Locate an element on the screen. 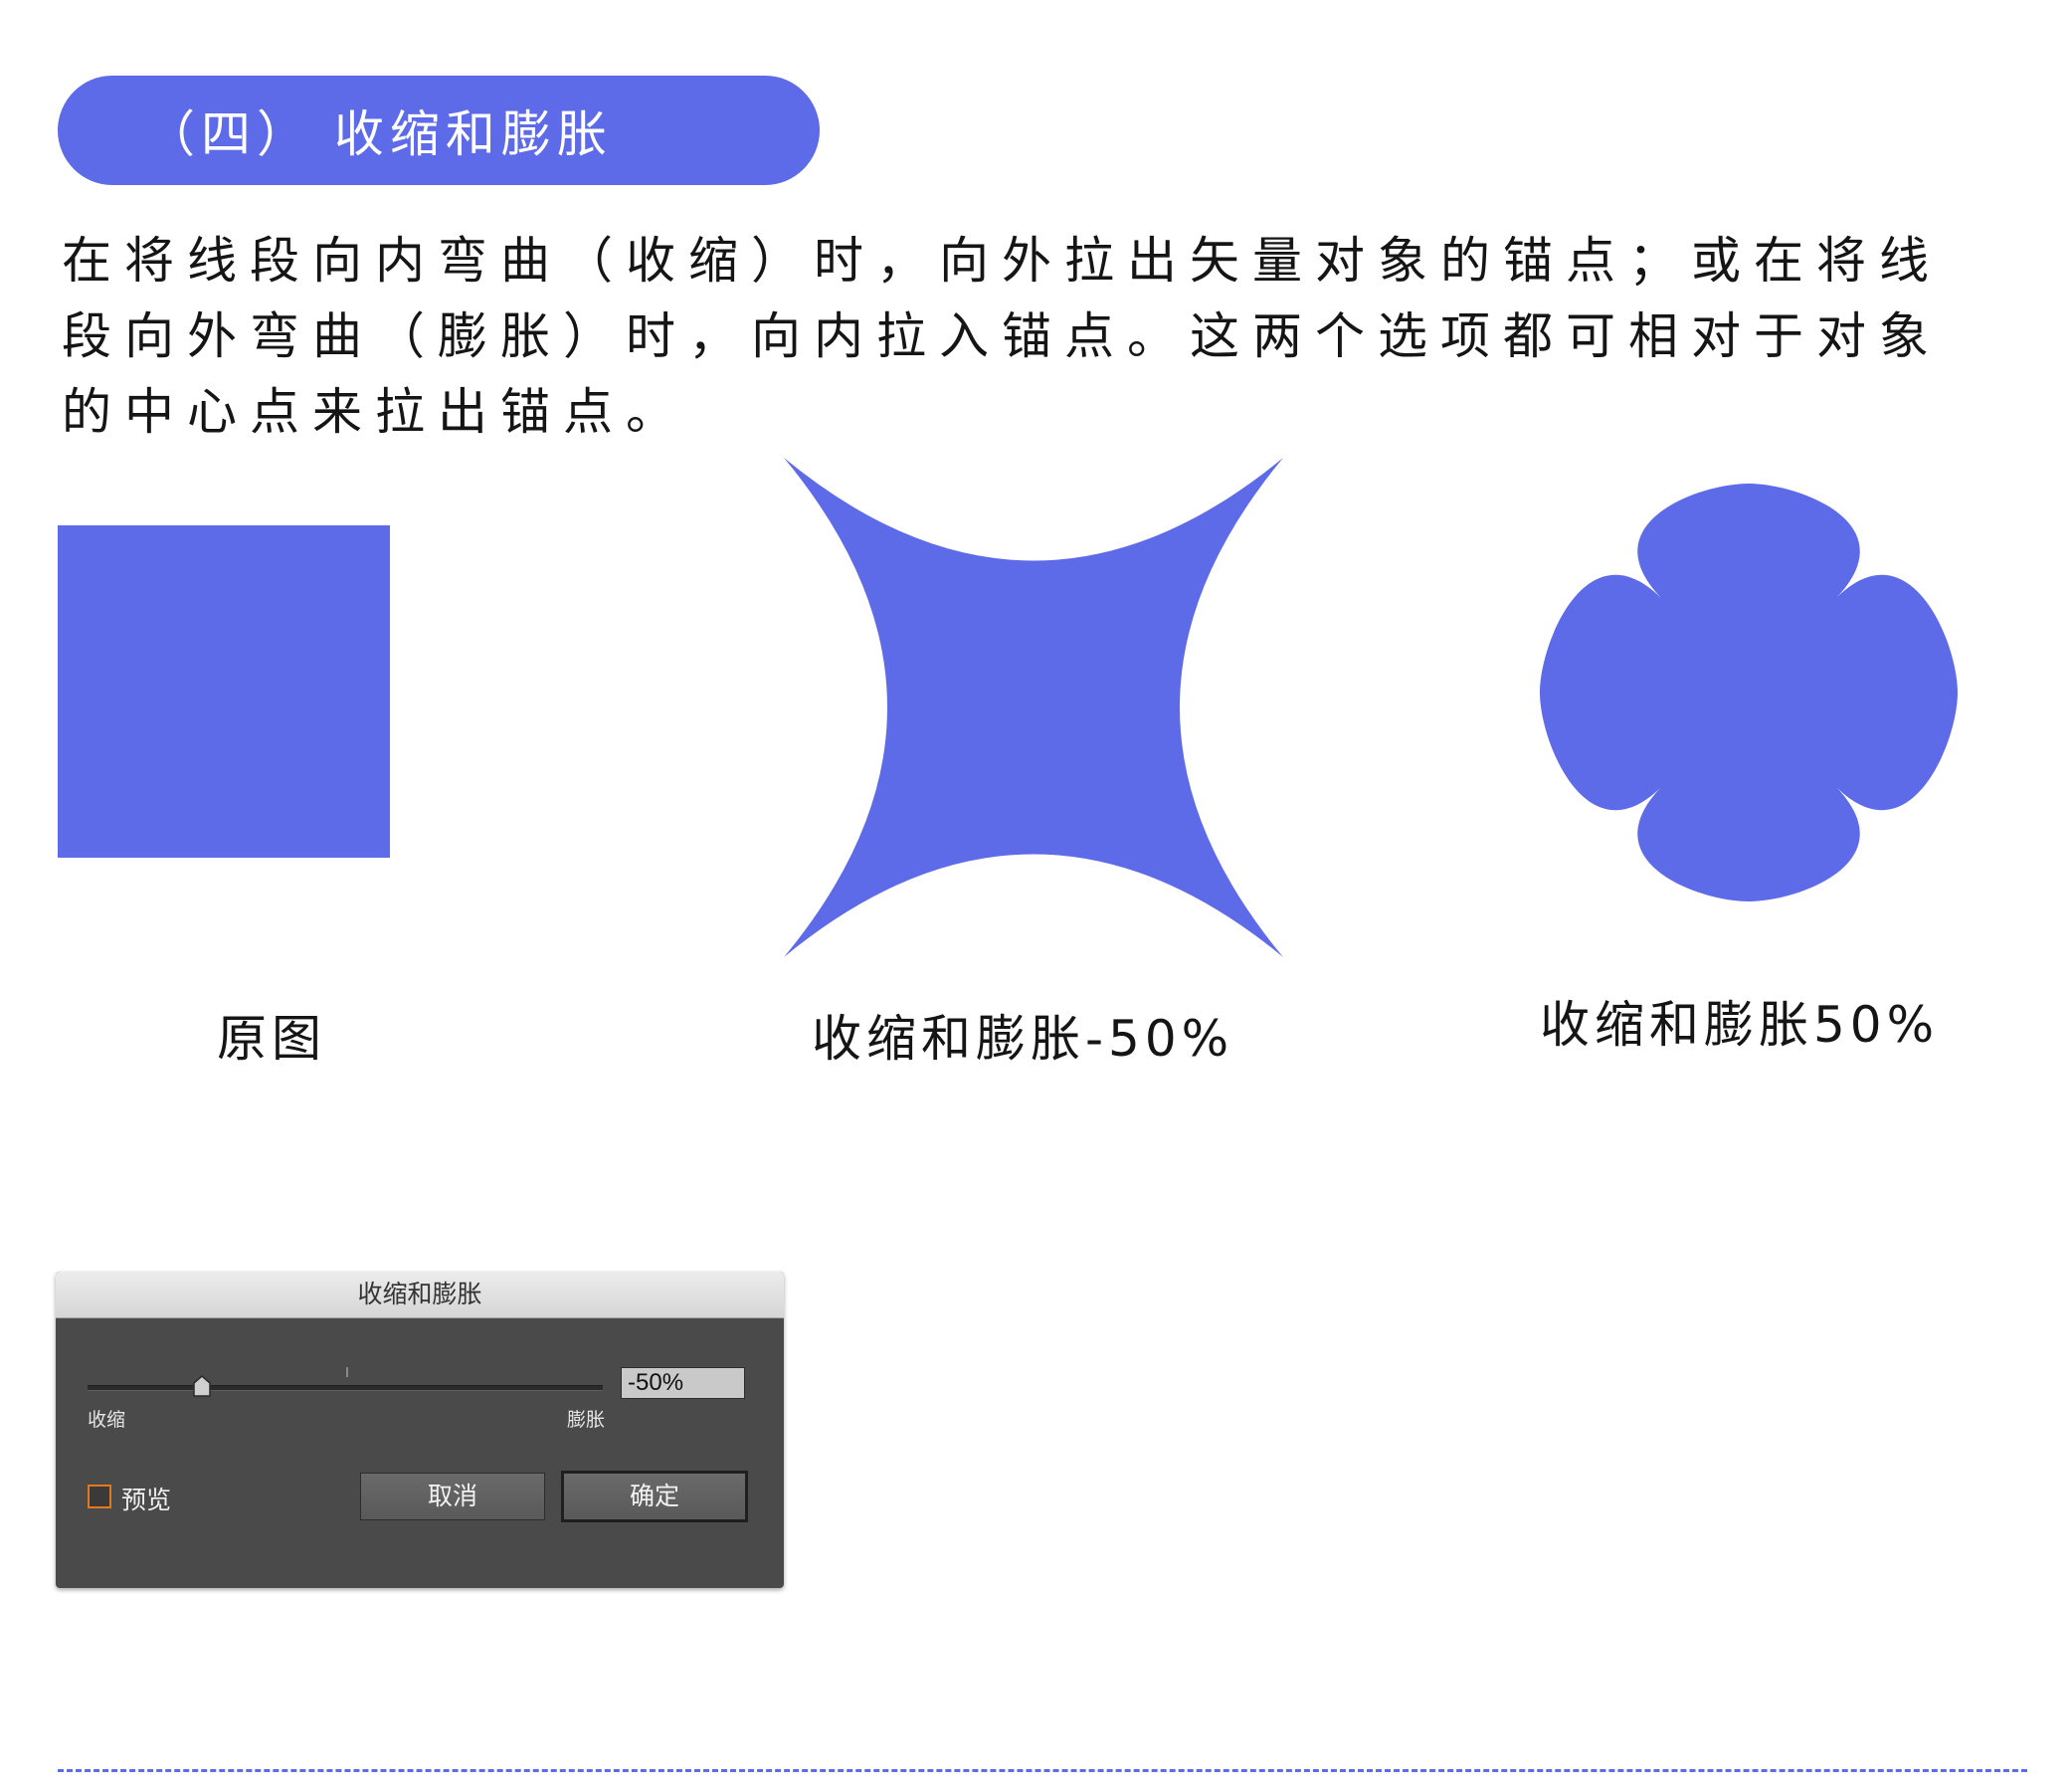  section-title: （四） 收缩和膨胀 is located at coordinates (379, 134).